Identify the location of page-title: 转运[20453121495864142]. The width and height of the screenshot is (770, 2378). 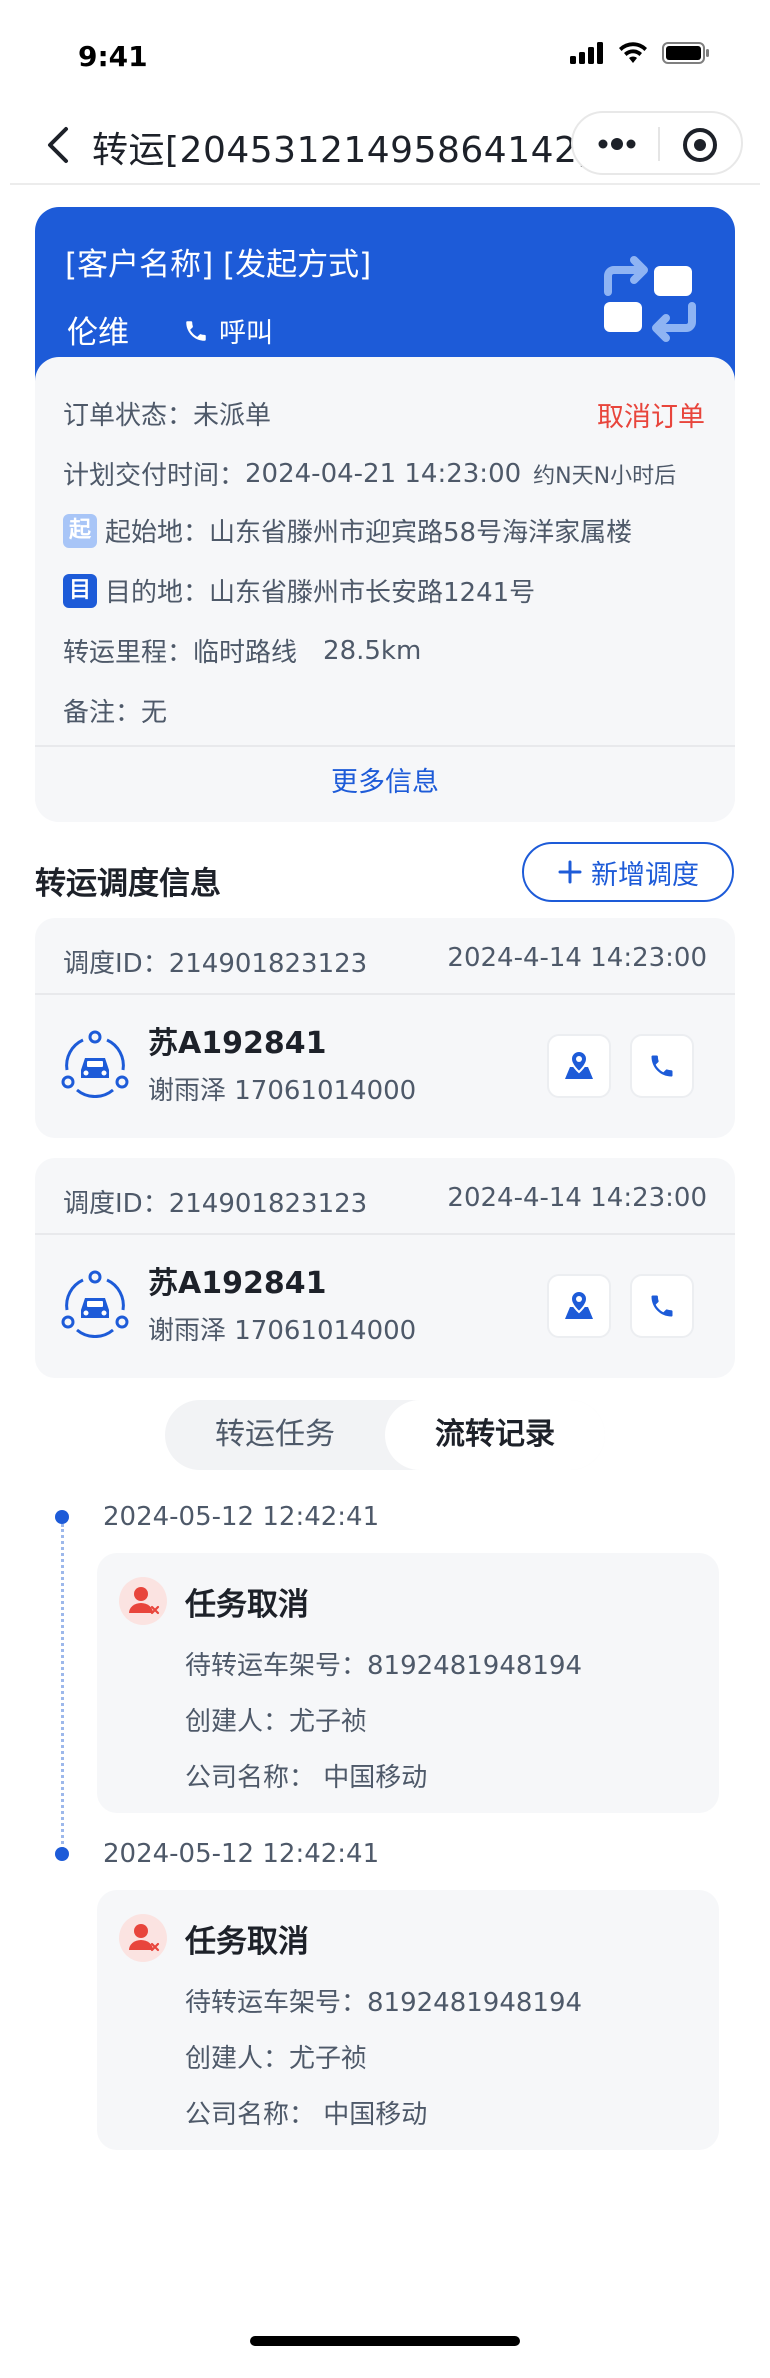
(342, 150).